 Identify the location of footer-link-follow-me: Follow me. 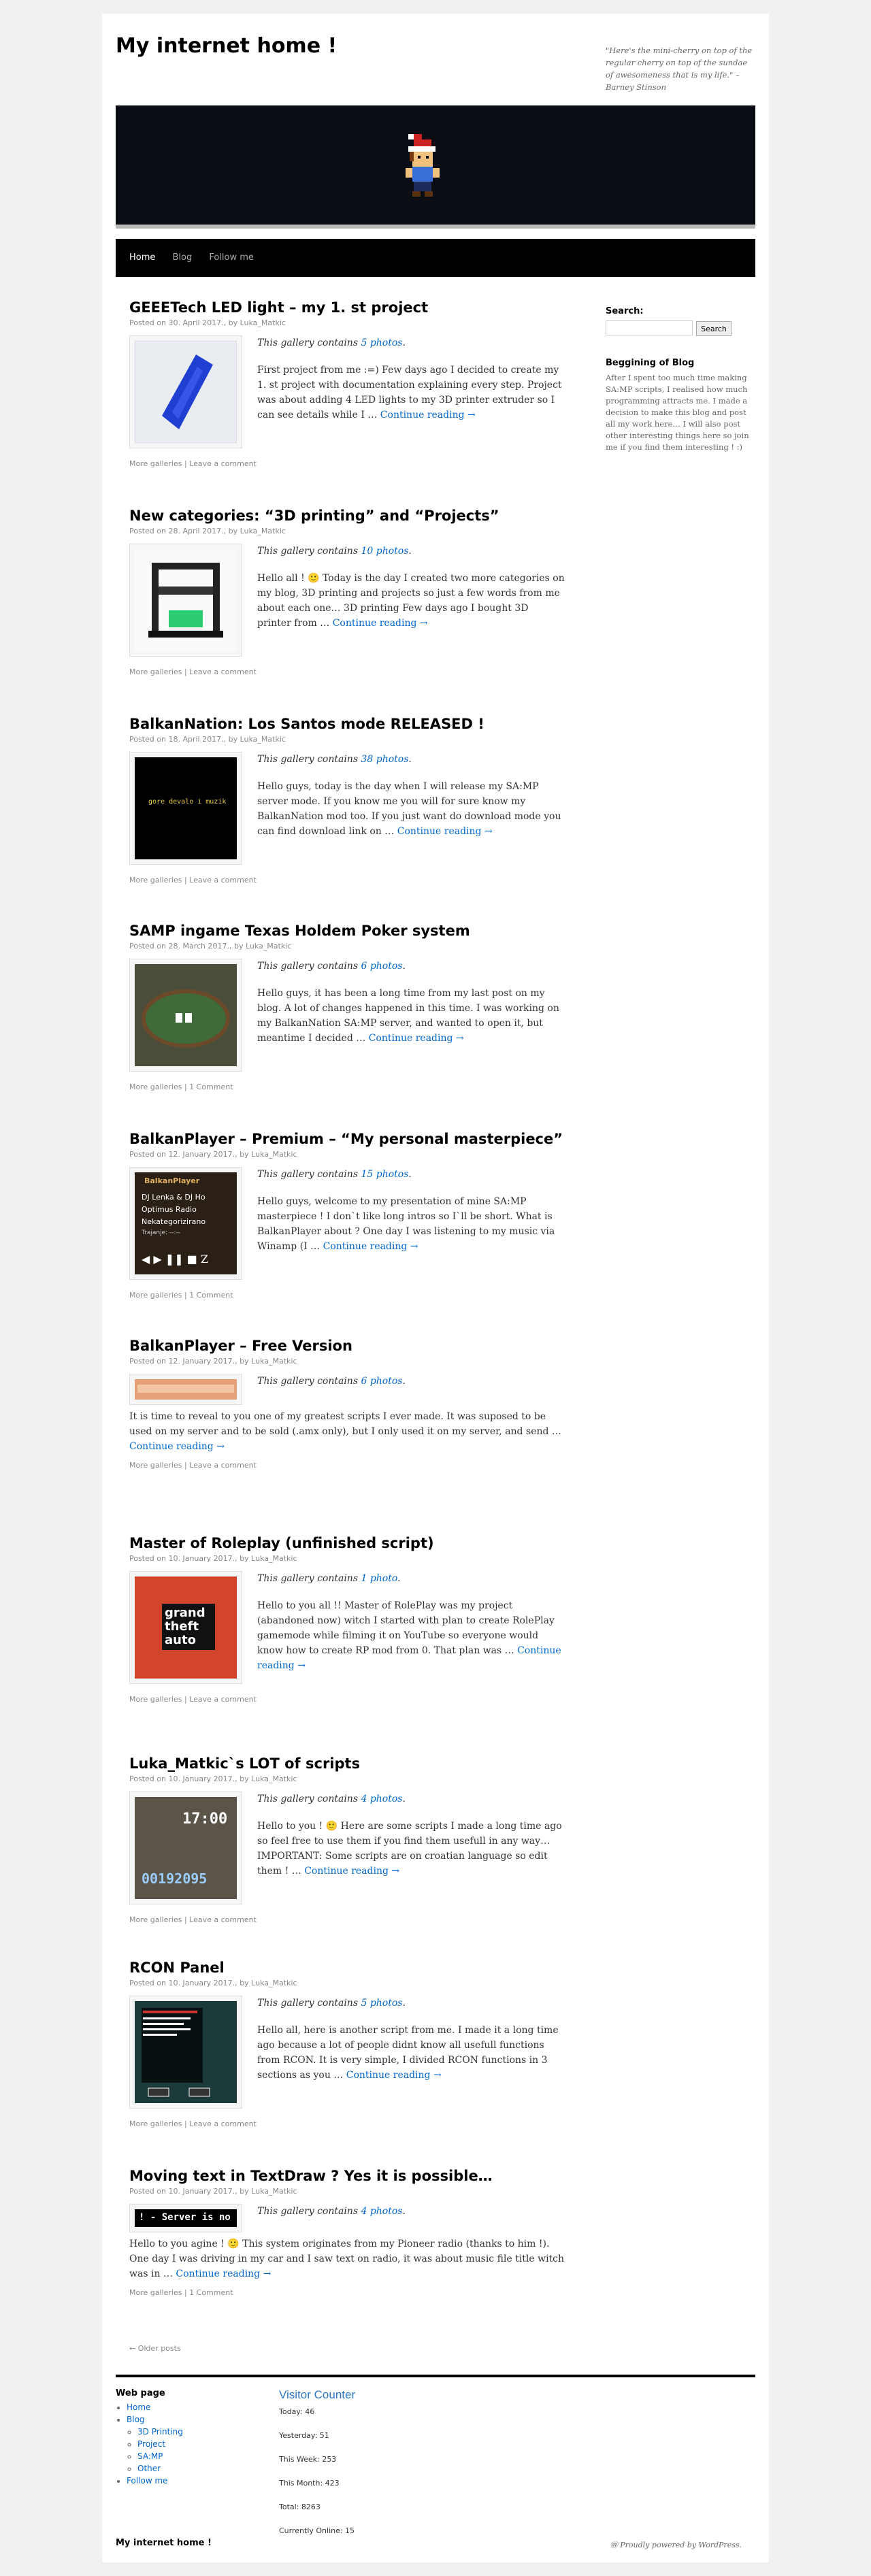
(147, 2481).